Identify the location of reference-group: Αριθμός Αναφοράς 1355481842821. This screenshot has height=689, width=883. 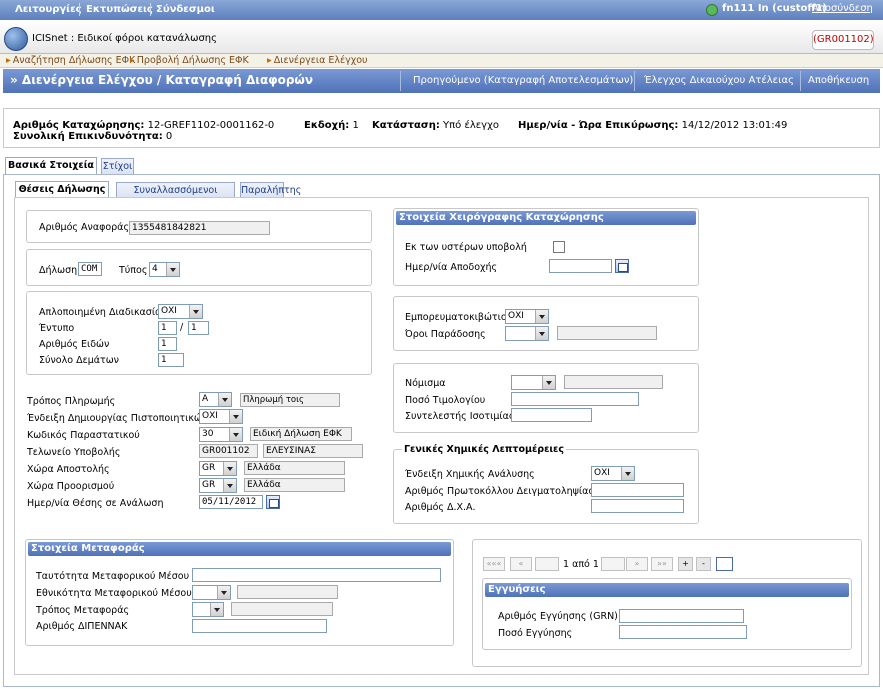
(199, 226).